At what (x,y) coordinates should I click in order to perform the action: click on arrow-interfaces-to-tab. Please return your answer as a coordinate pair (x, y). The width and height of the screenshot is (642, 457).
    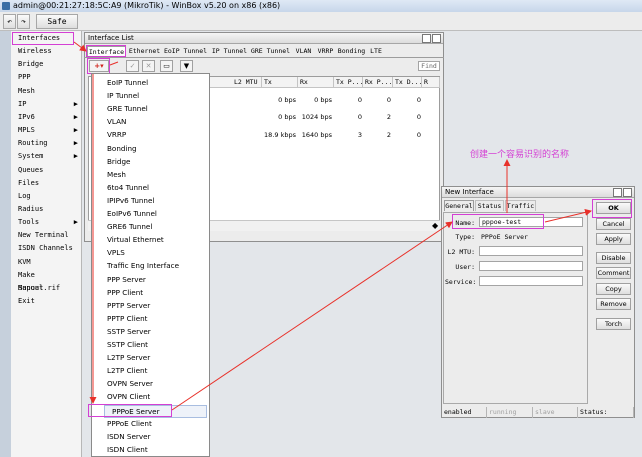
    Looking at the image, I should click on (80, 46).